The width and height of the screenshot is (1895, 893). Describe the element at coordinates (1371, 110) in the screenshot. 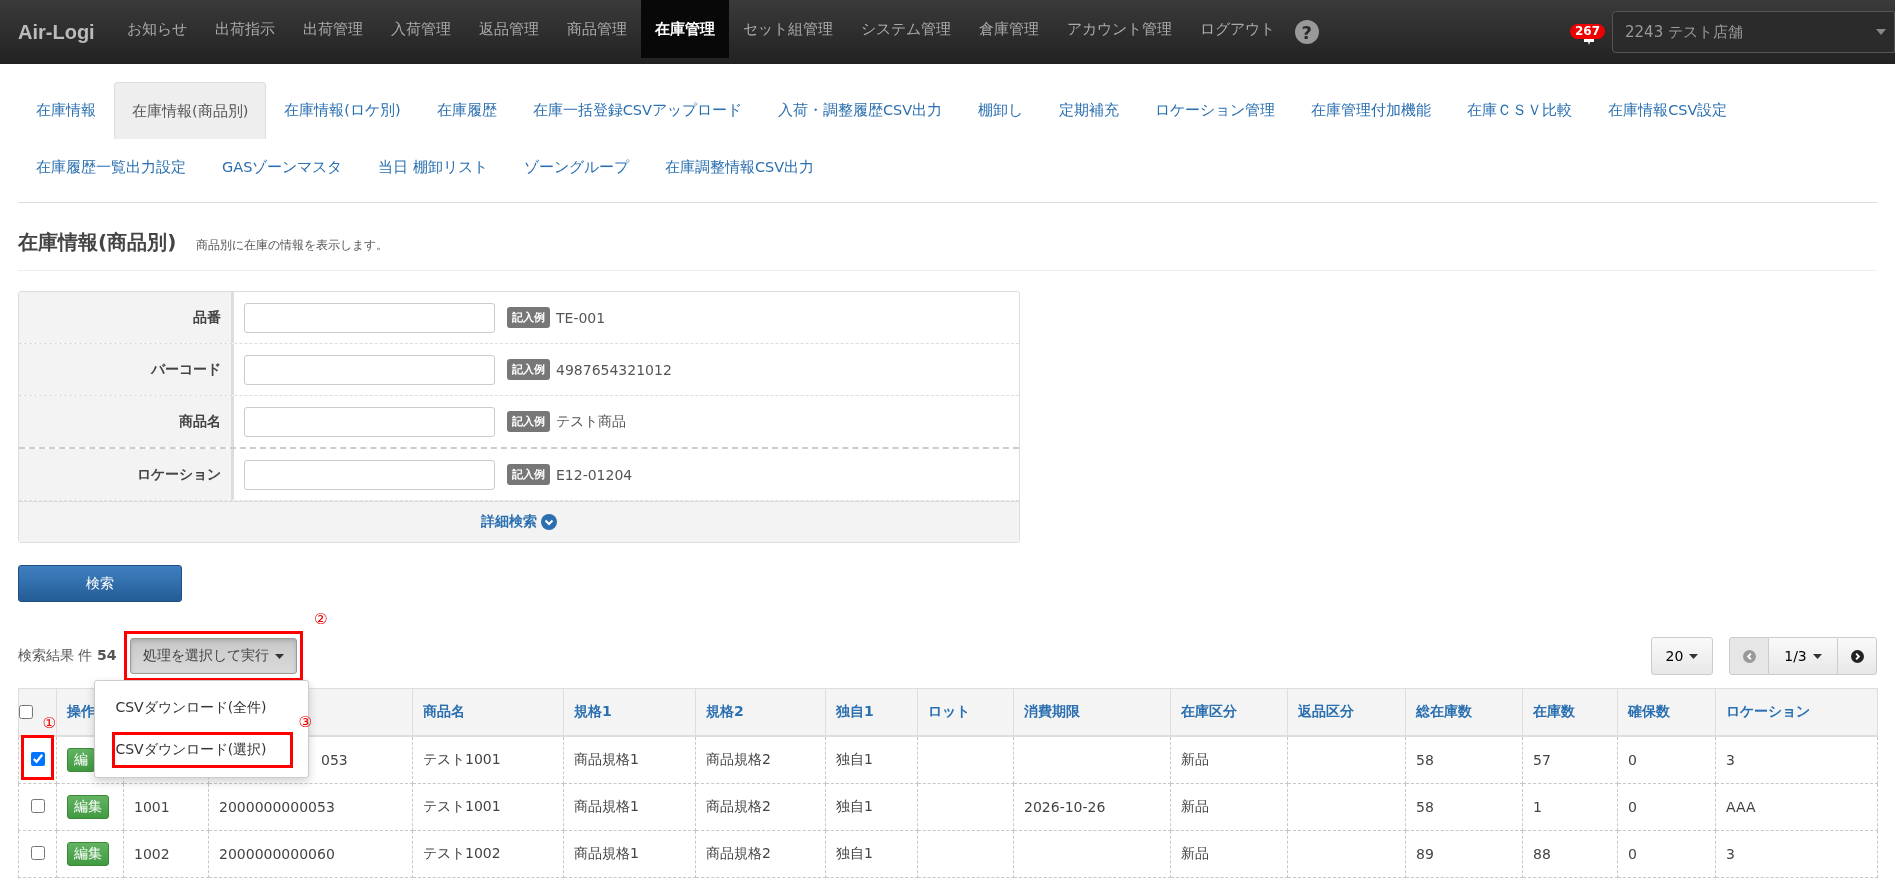

I see `sub-tab: 在庫管理付加機能` at that location.